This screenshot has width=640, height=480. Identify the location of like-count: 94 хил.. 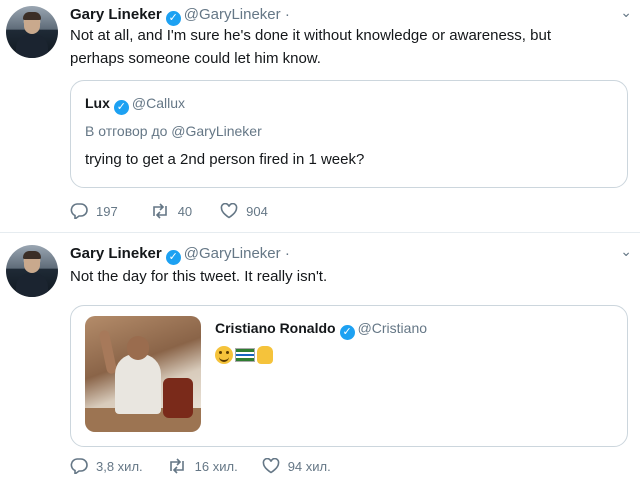
(309, 466).